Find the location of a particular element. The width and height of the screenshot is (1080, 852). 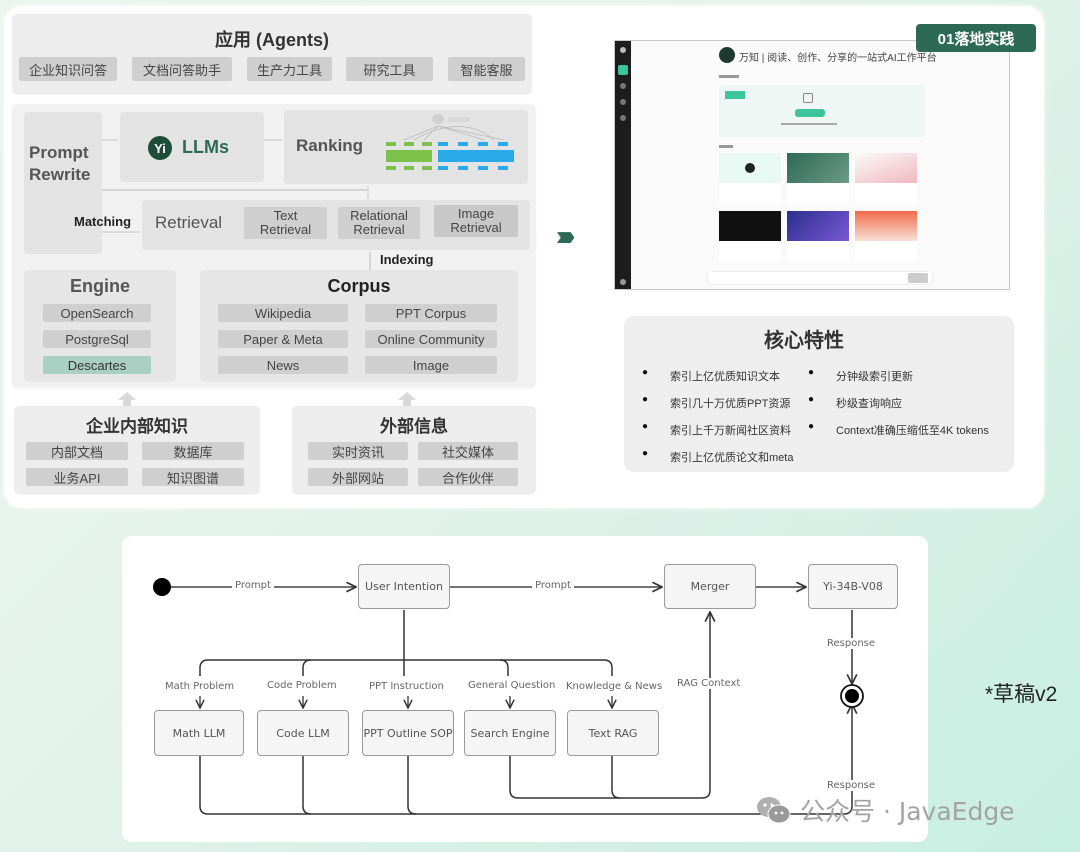

app-upload-button is located at coordinates (810, 113).